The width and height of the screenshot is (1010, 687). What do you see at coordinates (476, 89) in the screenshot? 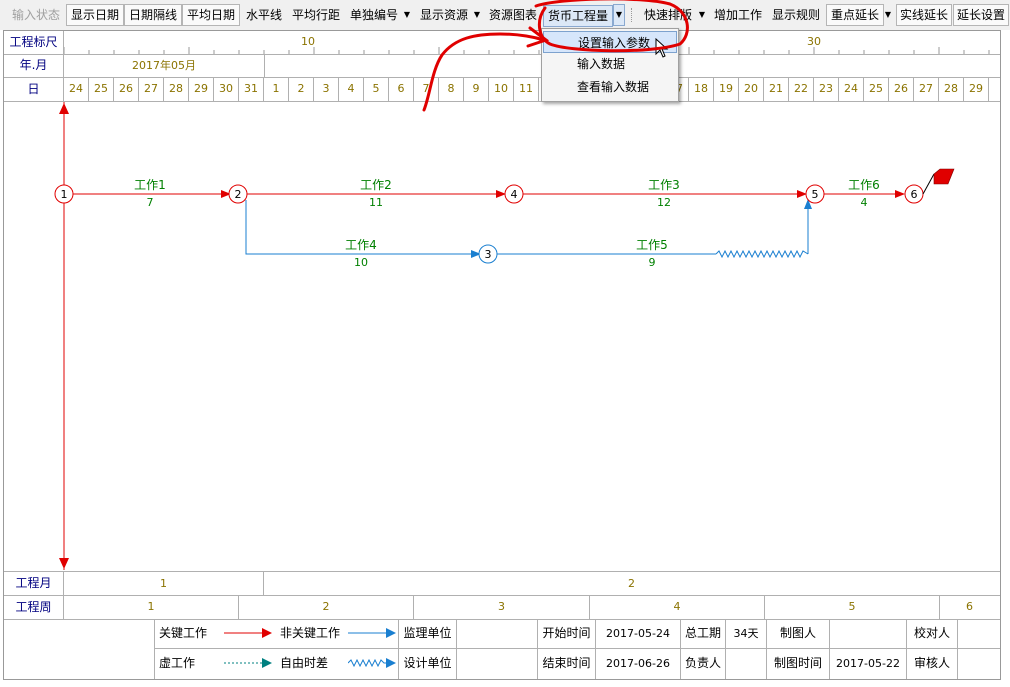
I see `day-cell: 9` at bounding box center [476, 89].